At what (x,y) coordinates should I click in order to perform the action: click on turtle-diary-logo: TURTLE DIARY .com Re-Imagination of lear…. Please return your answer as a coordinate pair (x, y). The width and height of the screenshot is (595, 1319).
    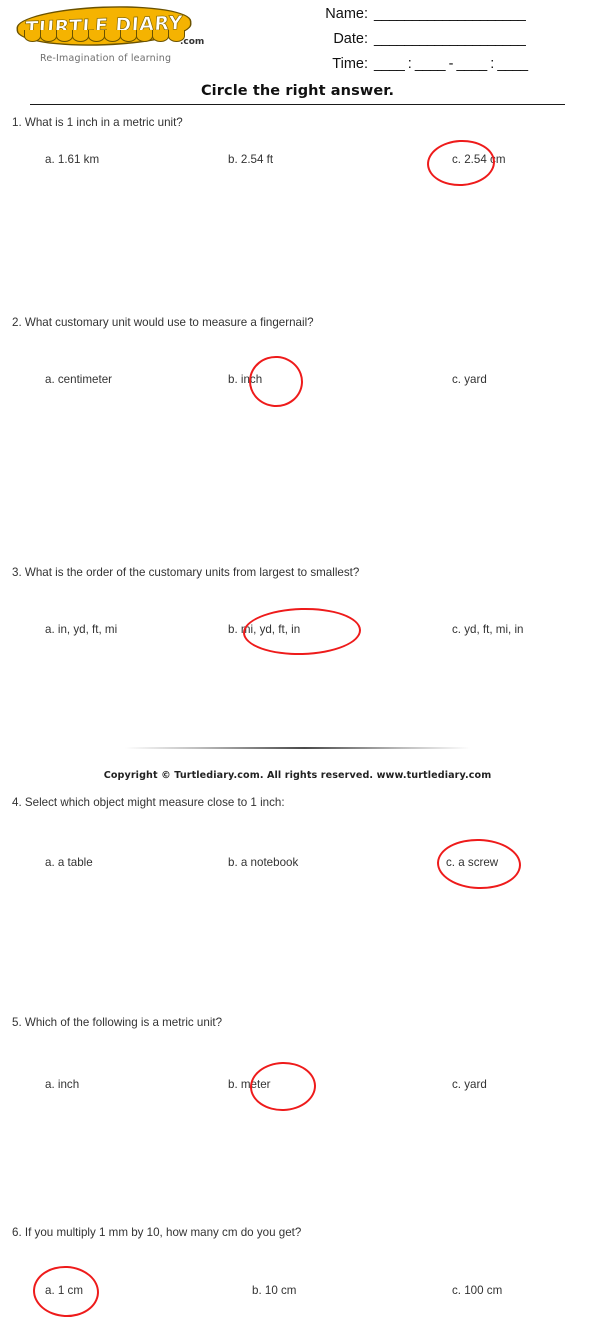
    Looking at the image, I should click on (117, 36).